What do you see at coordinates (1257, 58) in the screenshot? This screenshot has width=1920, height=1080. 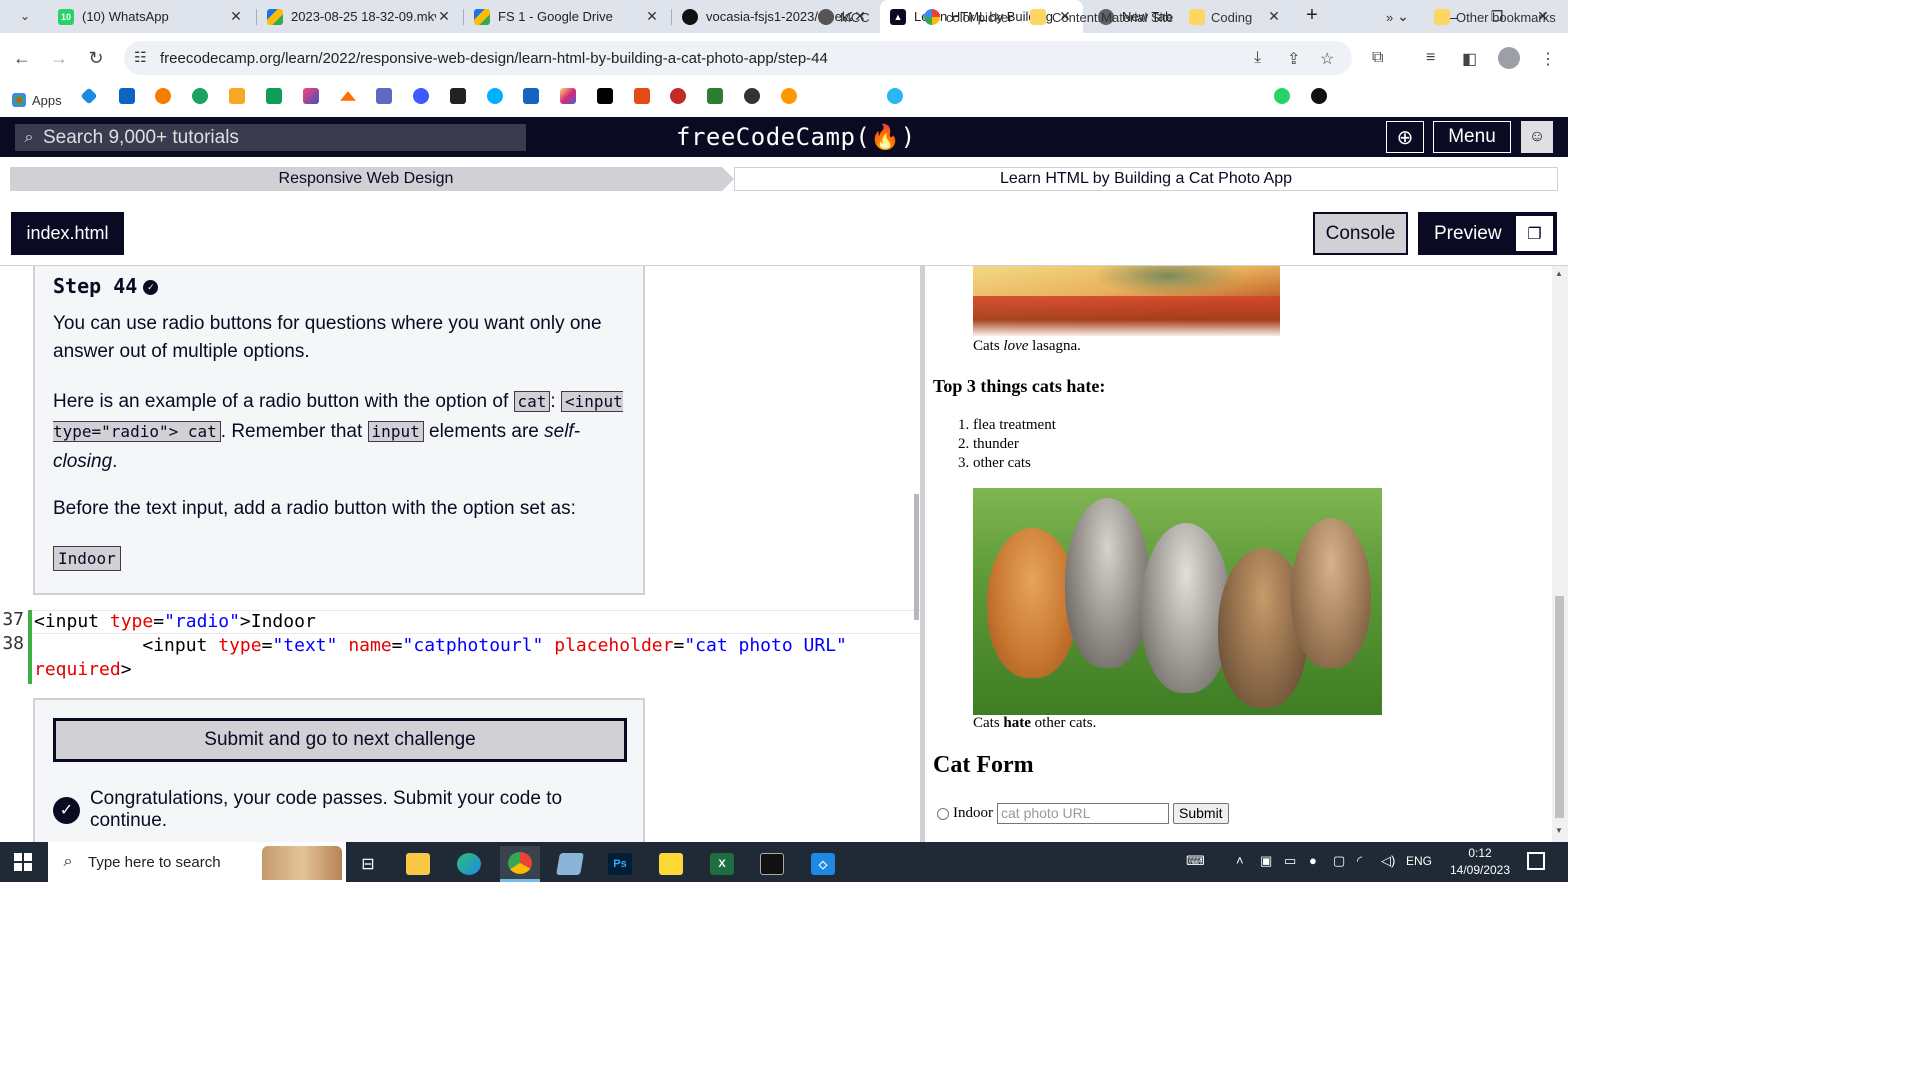 I see `install-app-icon: ⤓` at bounding box center [1257, 58].